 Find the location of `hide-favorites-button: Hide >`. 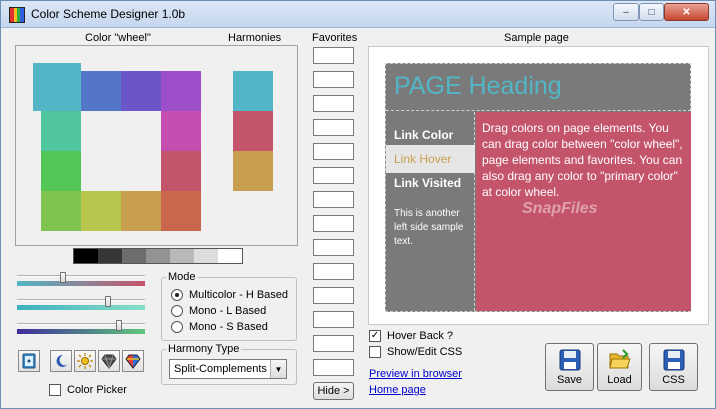

hide-favorites-button: Hide > is located at coordinates (333, 391).